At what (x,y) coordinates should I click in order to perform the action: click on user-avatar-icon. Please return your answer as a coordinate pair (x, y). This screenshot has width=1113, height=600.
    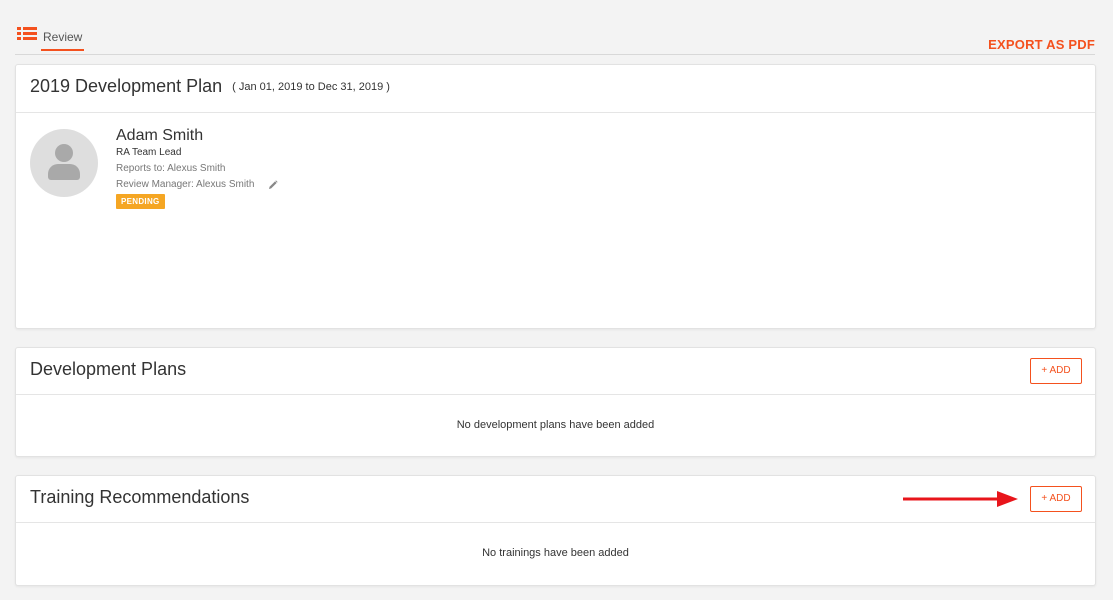
    Looking at the image, I should click on (64, 163).